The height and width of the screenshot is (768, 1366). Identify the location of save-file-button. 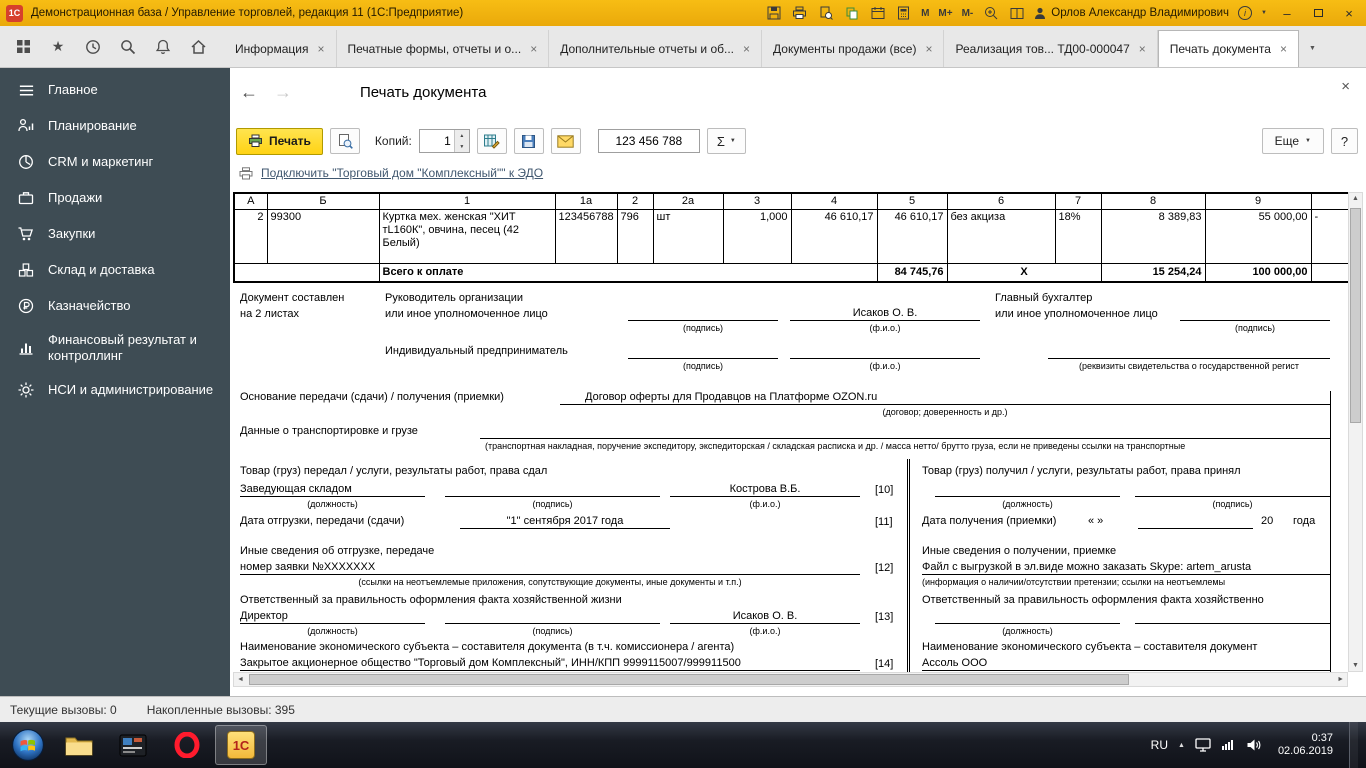
(528, 141).